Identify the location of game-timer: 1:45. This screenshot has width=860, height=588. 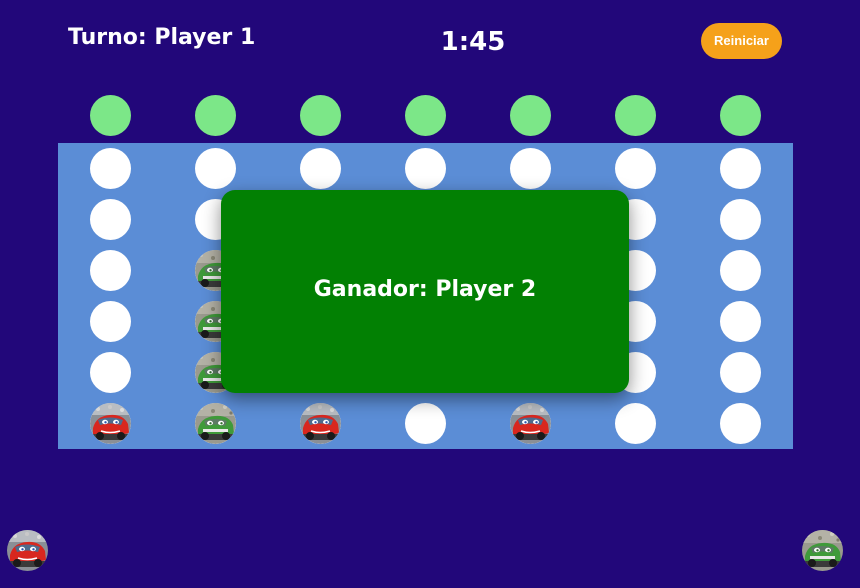
(473, 42).